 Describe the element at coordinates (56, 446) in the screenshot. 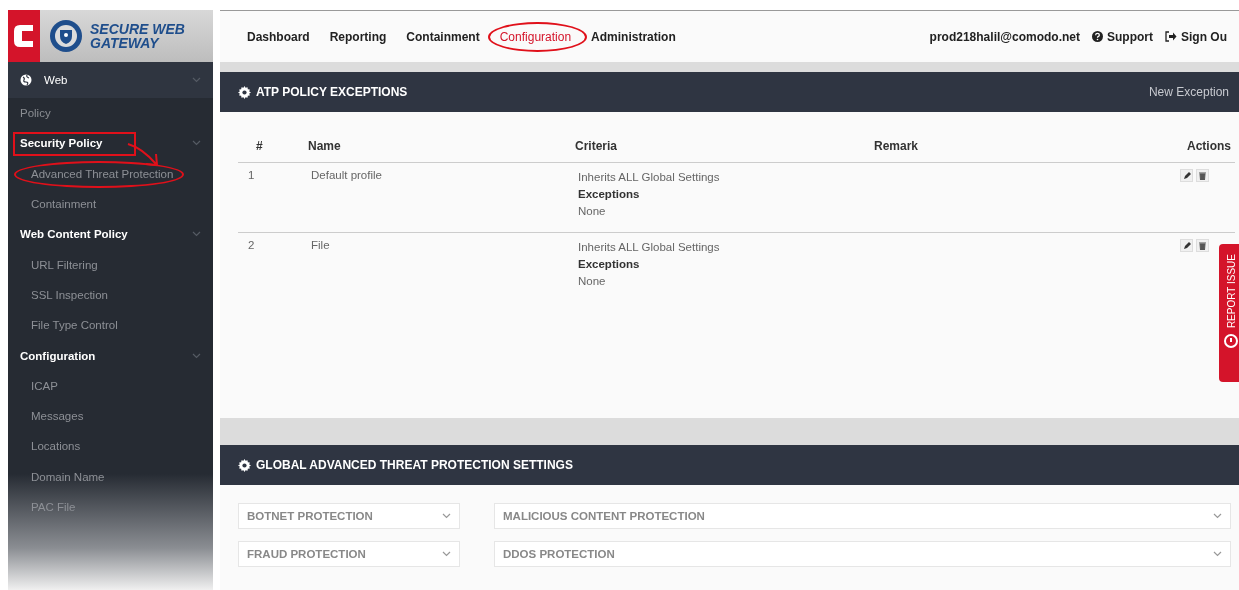

I see `sidebar-item: Locations` at that location.